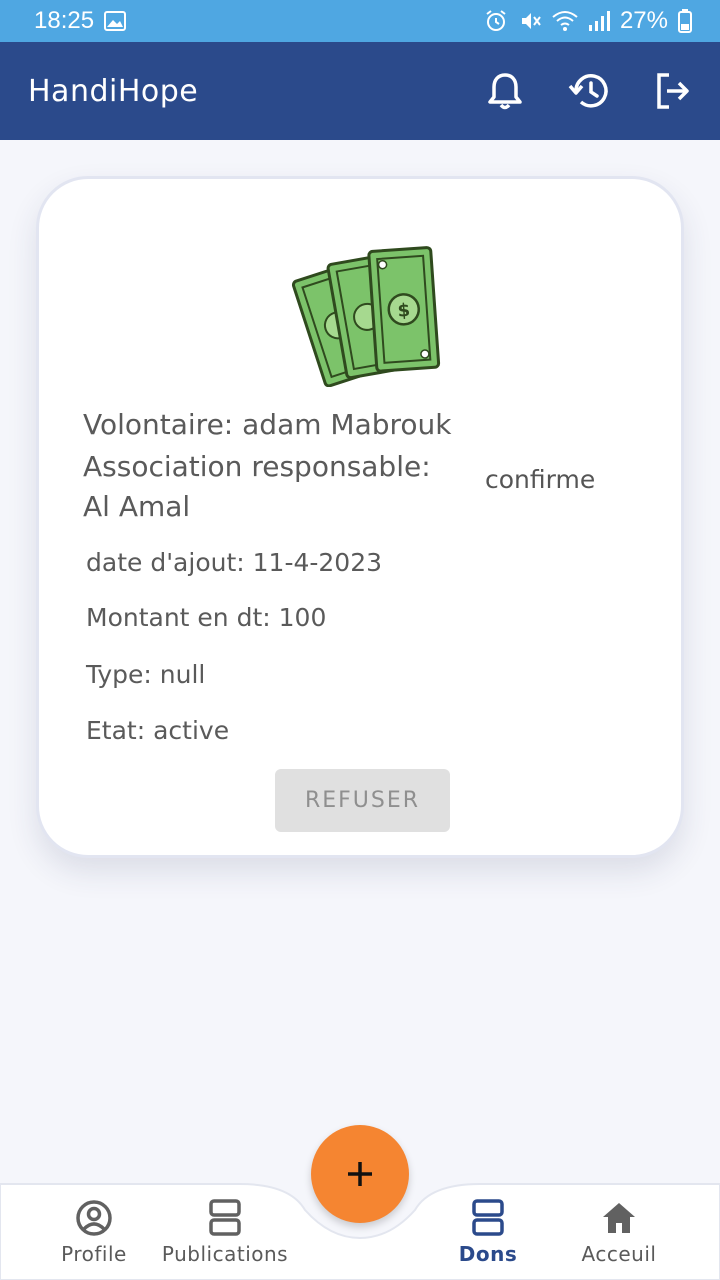 This screenshot has width=720, height=1280. Describe the element at coordinates (360, 21) in the screenshot. I see `status-bar: 18:25 27%` at that location.